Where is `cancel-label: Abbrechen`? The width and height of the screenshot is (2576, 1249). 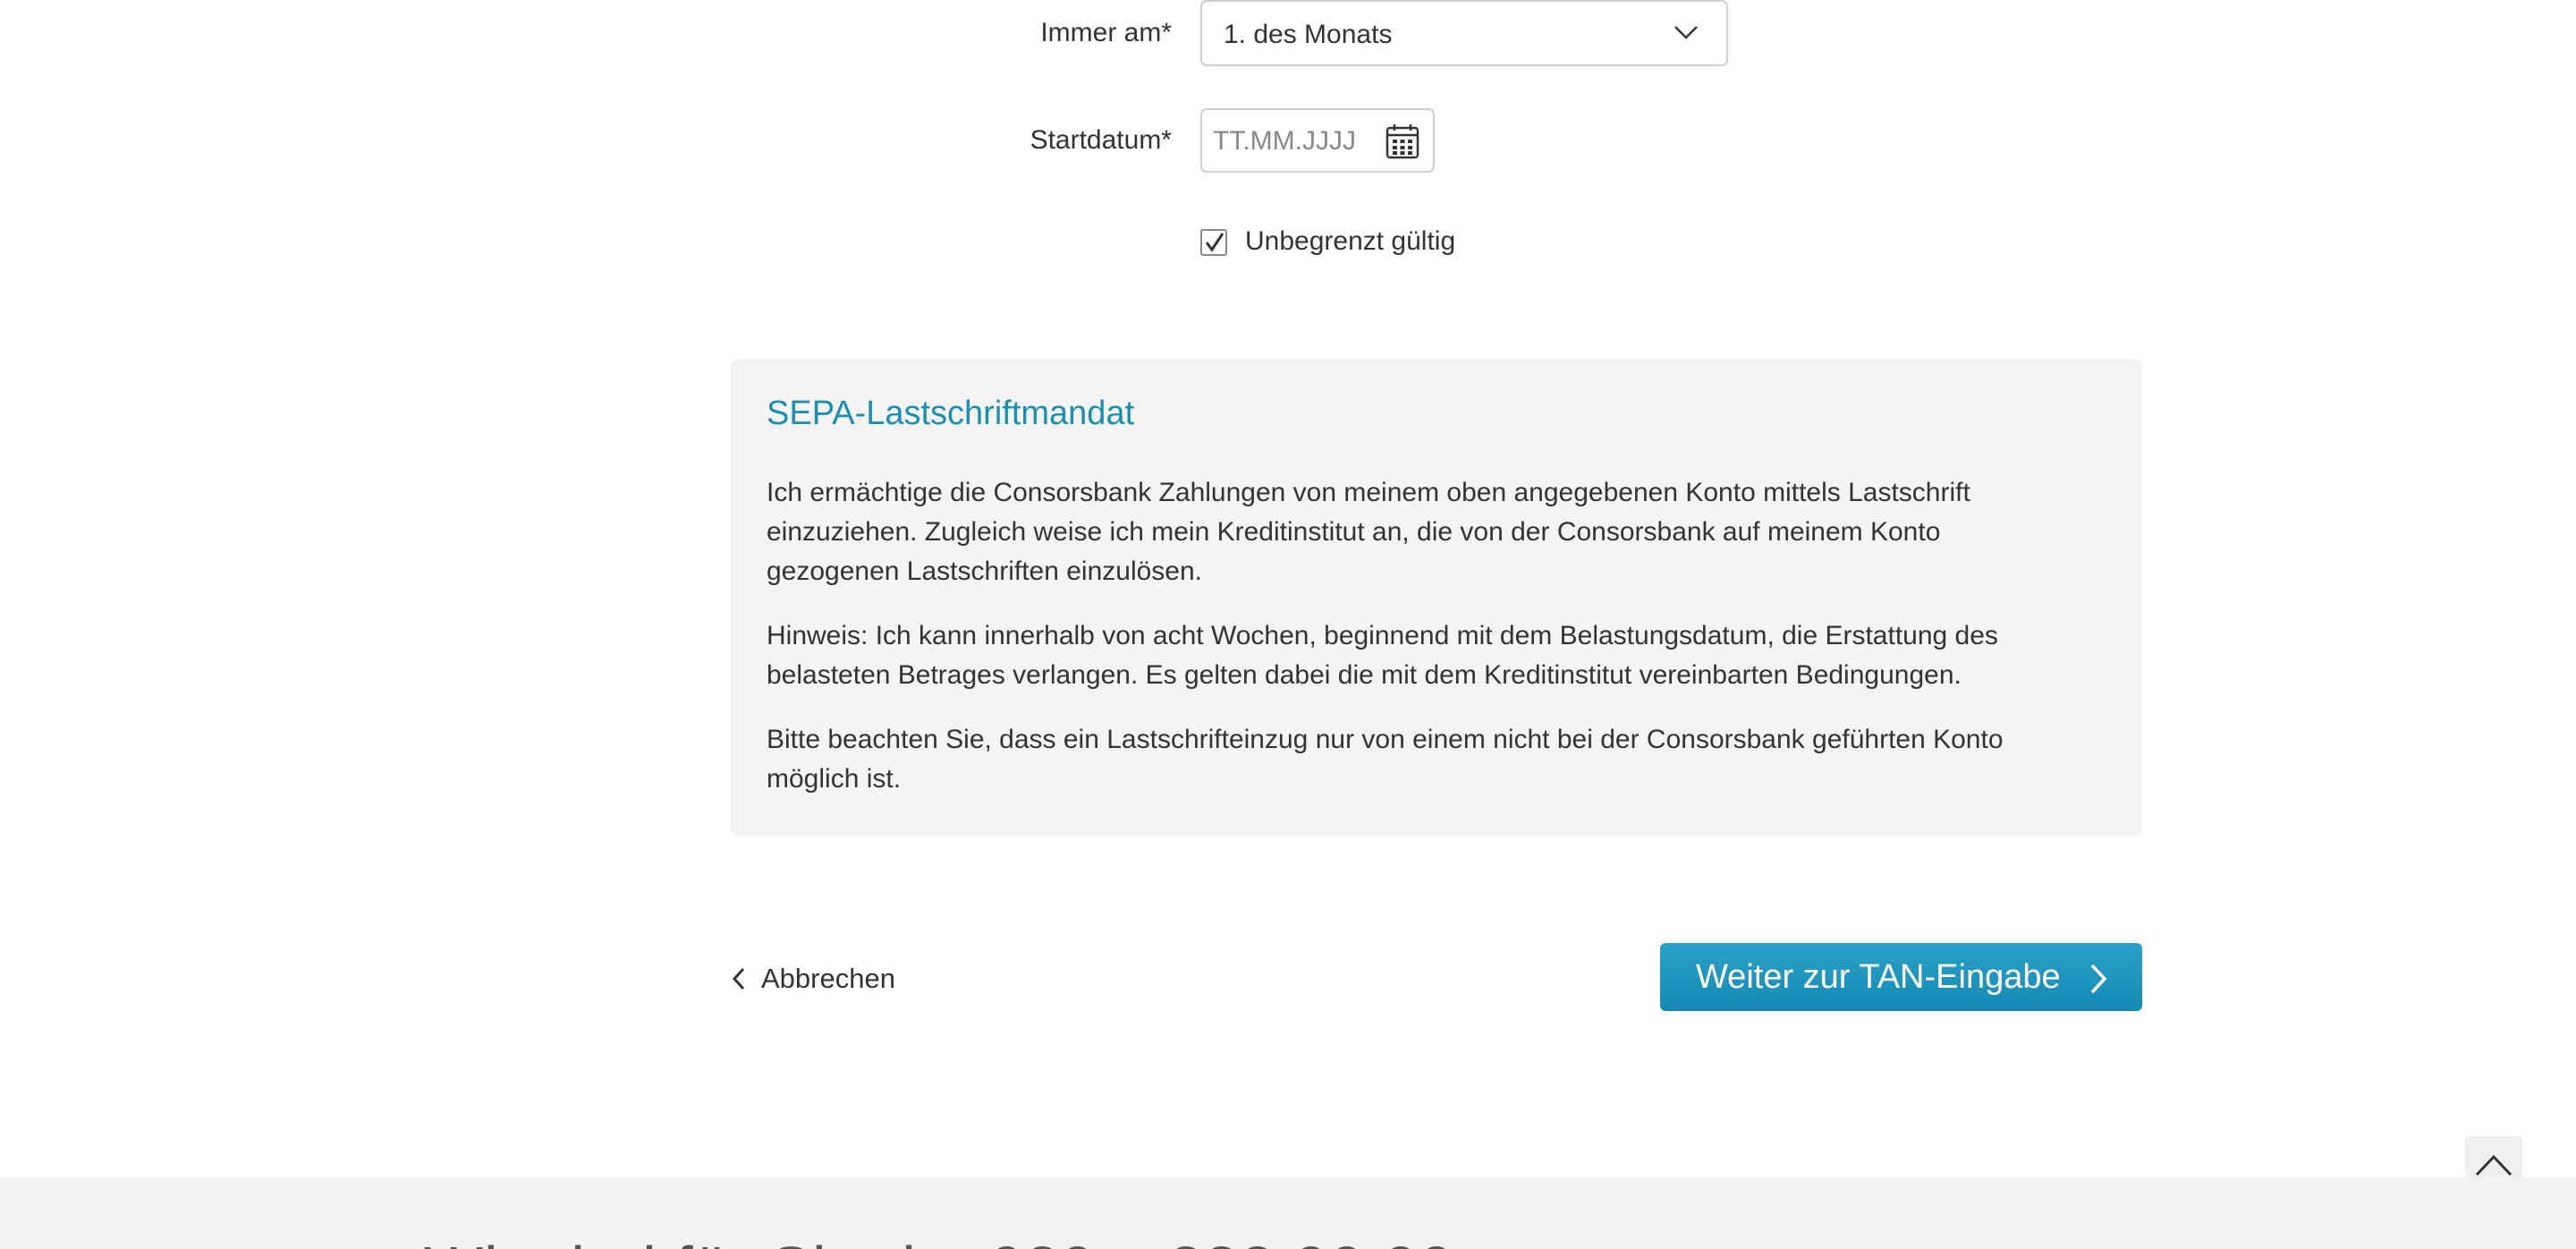 cancel-label: Abbrechen is located at coordinates (828, 979).